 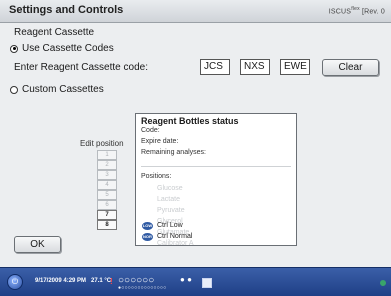 I want to click on status-code: Code:, so click(x=150, y=130).